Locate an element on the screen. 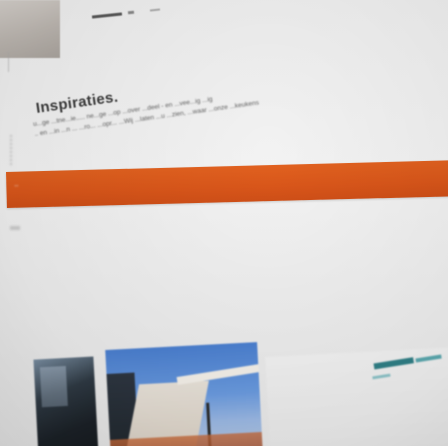 This screenshot has width=448, height=446. content-divider is located at coordinates (15, 228).